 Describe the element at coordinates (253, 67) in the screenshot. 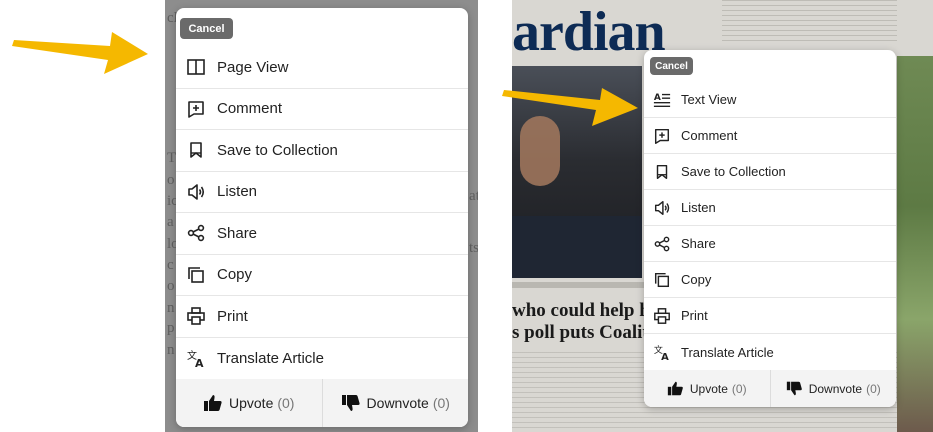

I see `menu-item-label: Page View` at that location.